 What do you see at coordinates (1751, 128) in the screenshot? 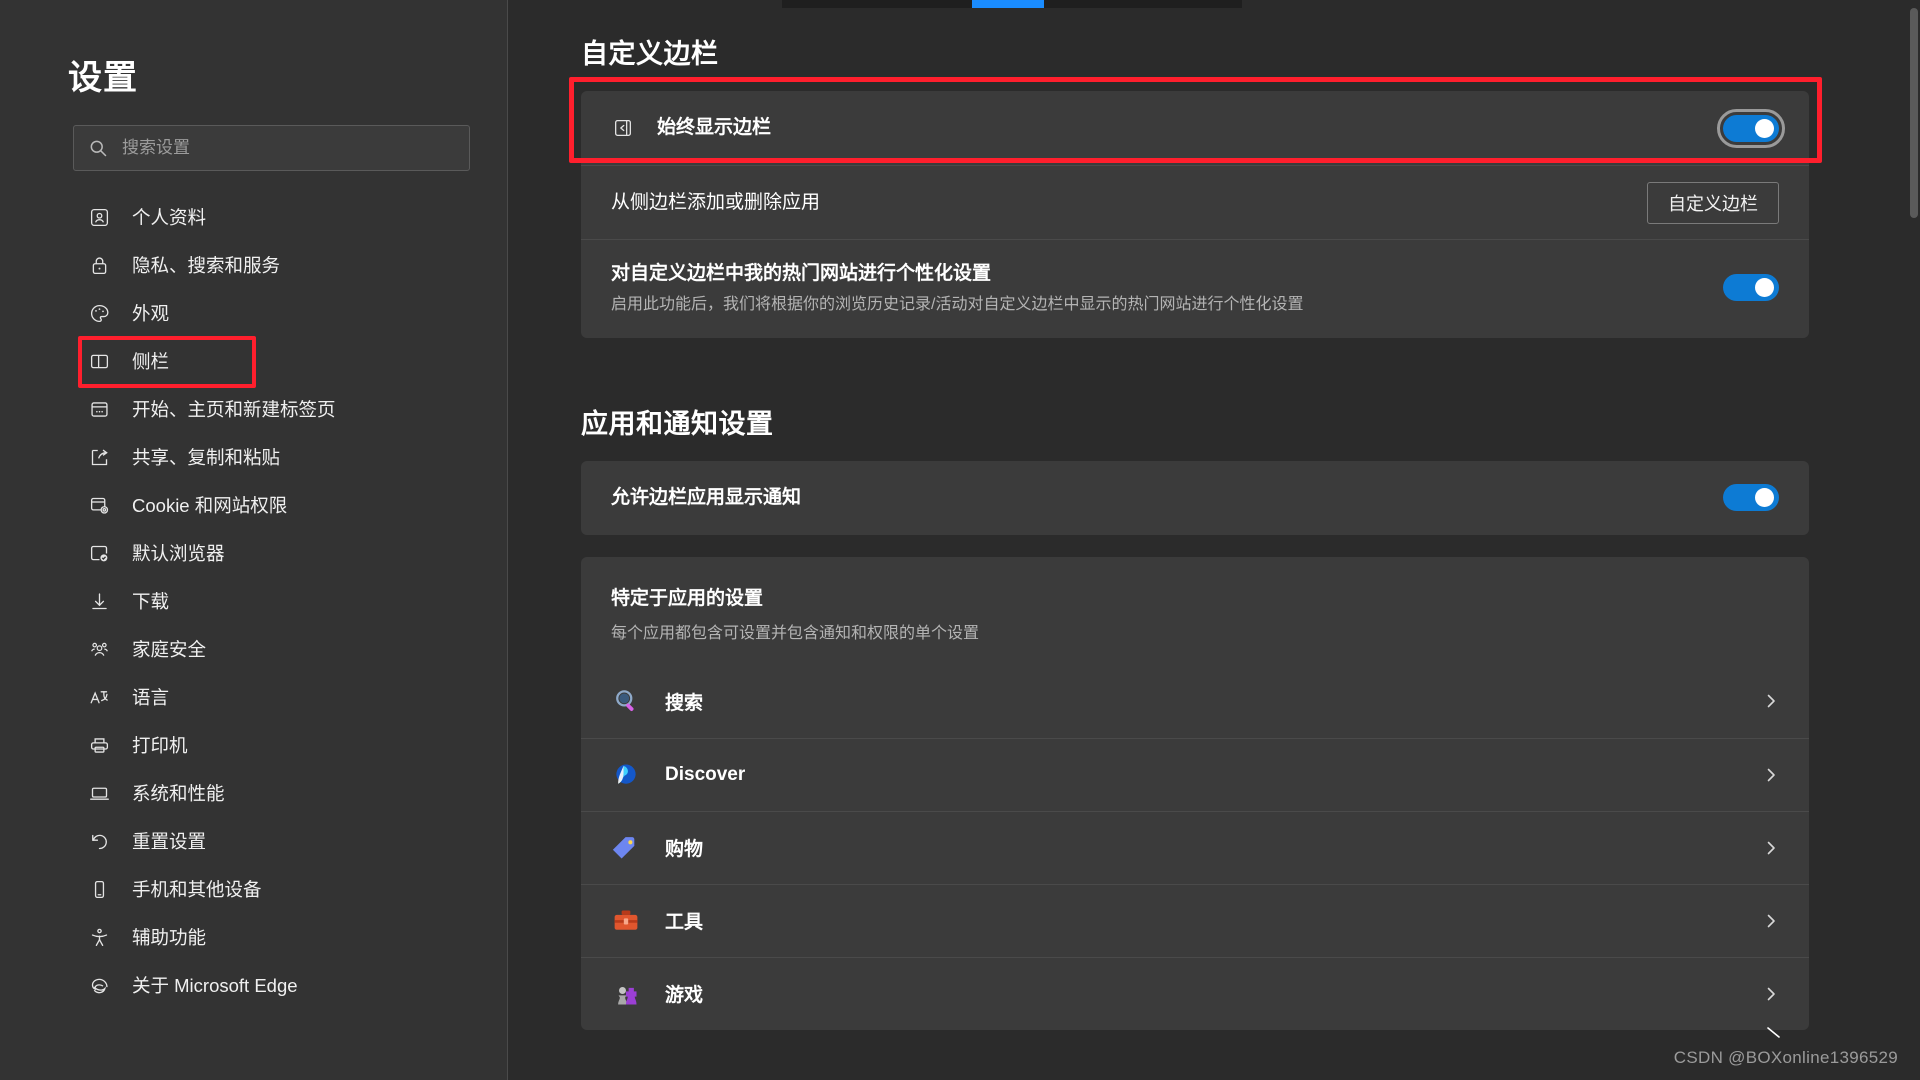
I see `toggle-always-show-sidebar` at bounding box center [1751, 128].